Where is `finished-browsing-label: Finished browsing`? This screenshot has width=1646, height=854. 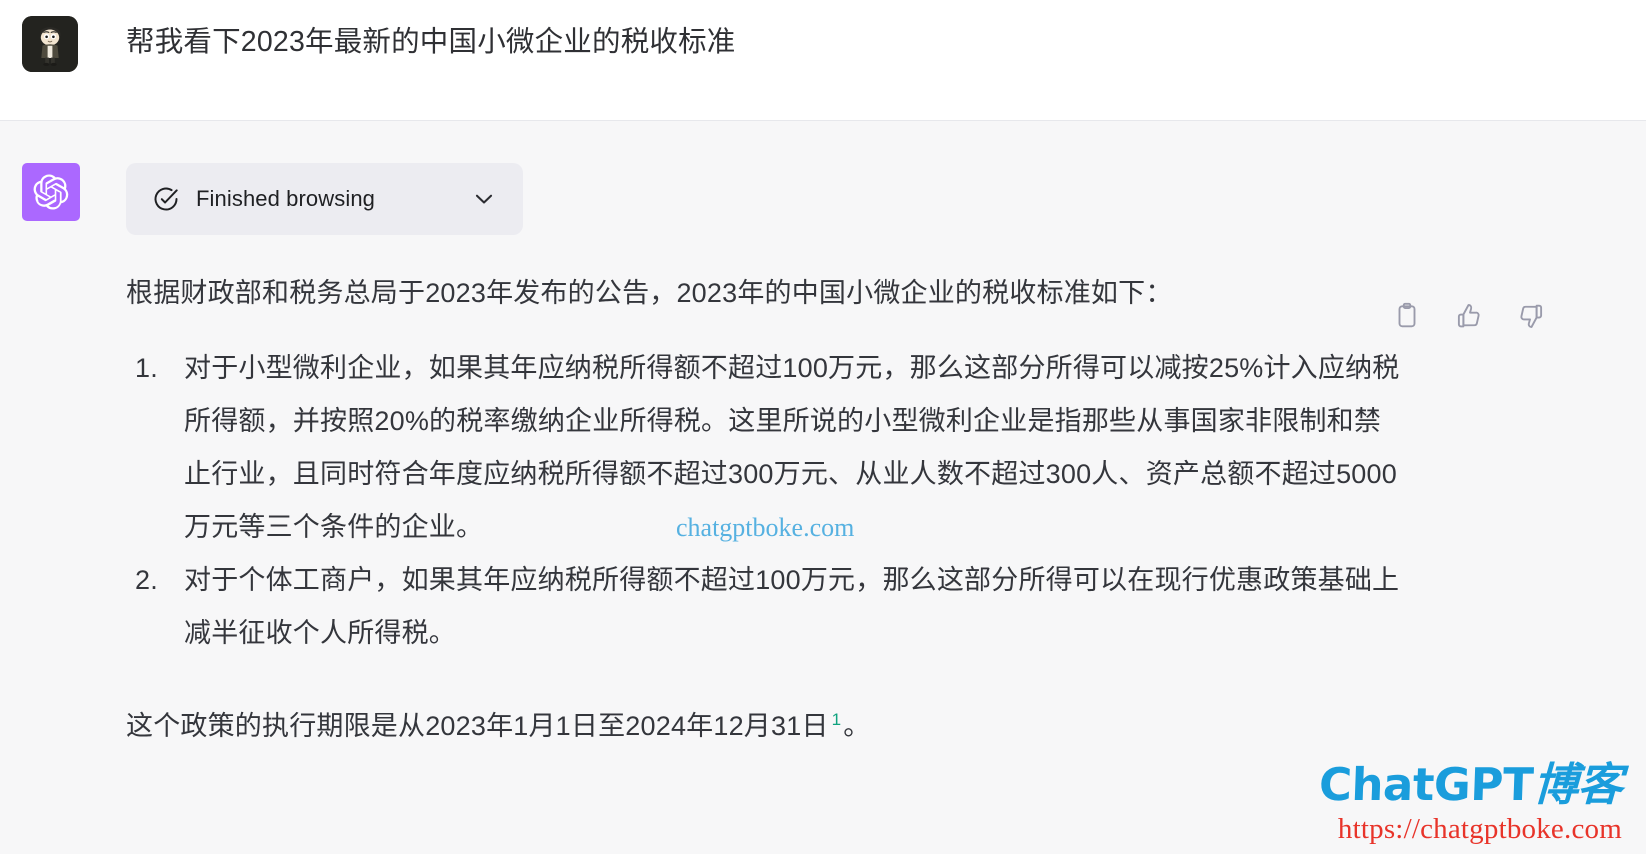 finished-browsing-label: Finished browsing is located at coordinates (286, 198).